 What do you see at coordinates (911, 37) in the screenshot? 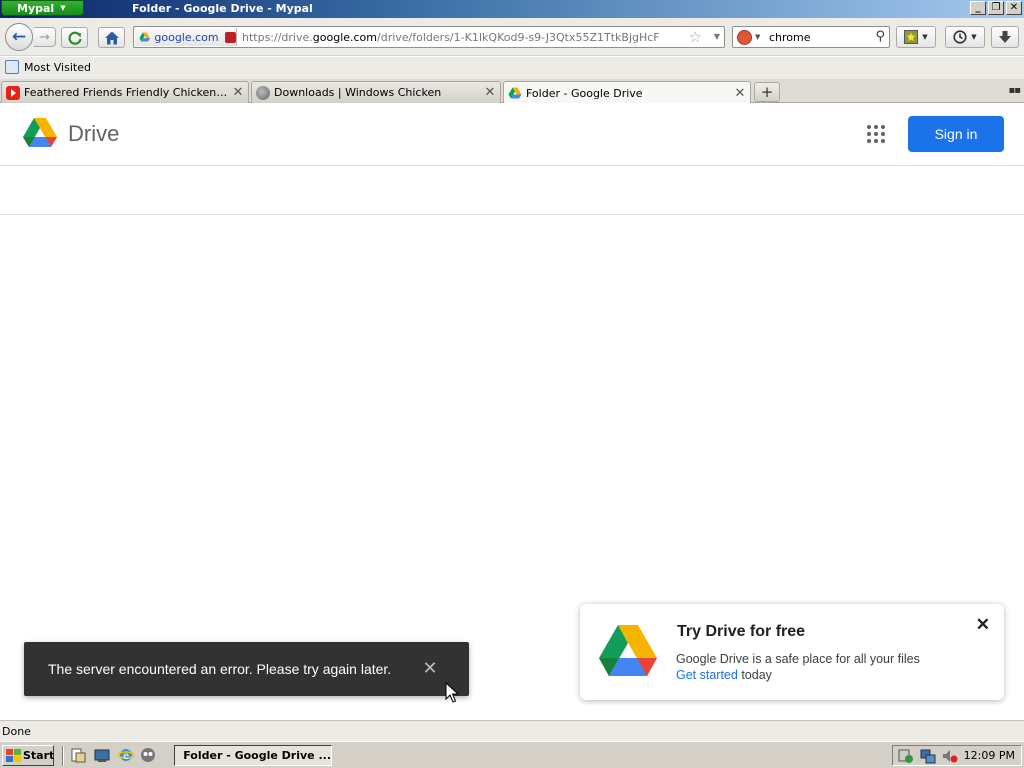
I see `bookmarks-icon` at bounding box center [911, 37].